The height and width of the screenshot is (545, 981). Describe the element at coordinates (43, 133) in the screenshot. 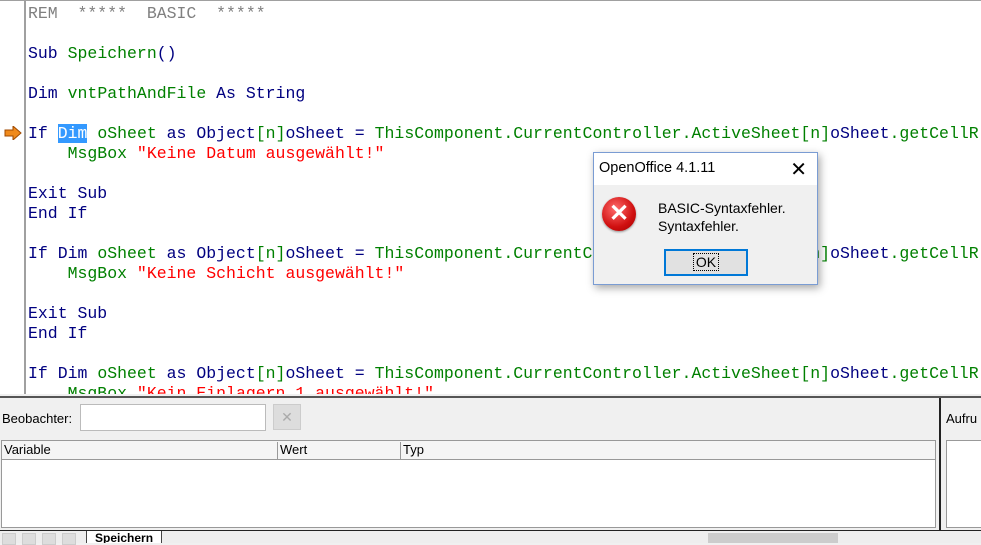

I see `code-token: If` at that location.